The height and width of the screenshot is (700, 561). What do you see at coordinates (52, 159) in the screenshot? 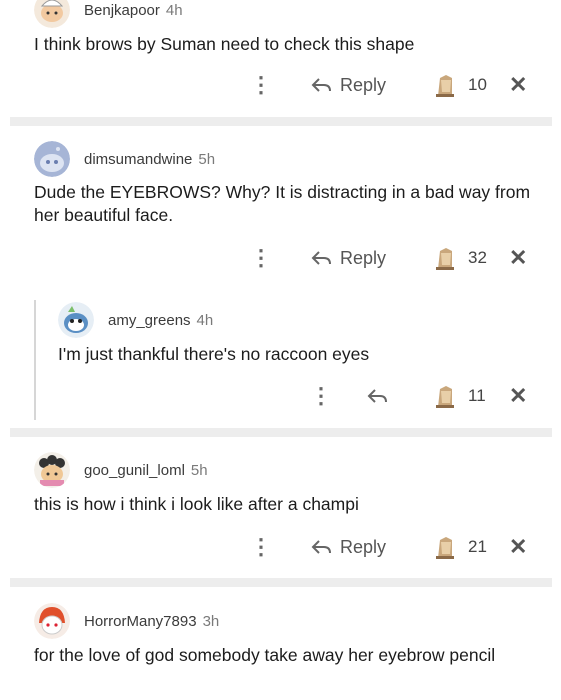
I see `default-snoo-avatar-icon` at bounding box center [52, 159].